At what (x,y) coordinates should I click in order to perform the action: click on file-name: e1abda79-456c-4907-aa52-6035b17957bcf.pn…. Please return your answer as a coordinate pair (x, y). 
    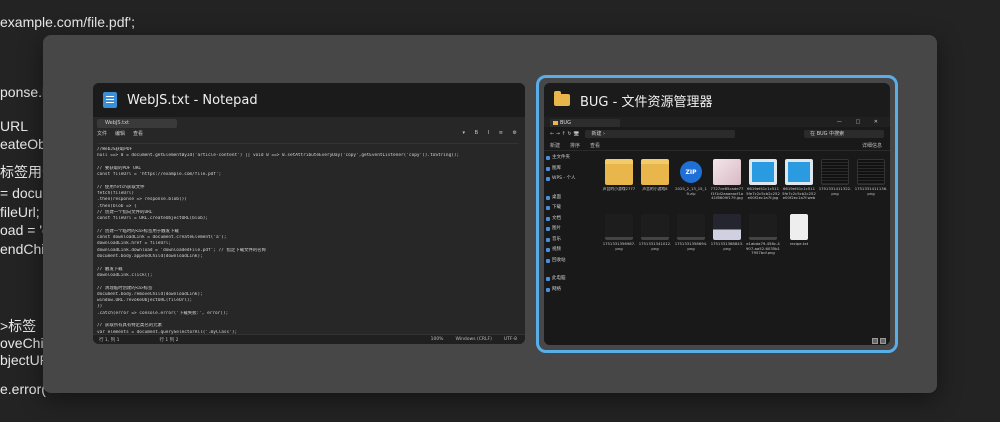
    Looking at the image, I should click on (763, 249).